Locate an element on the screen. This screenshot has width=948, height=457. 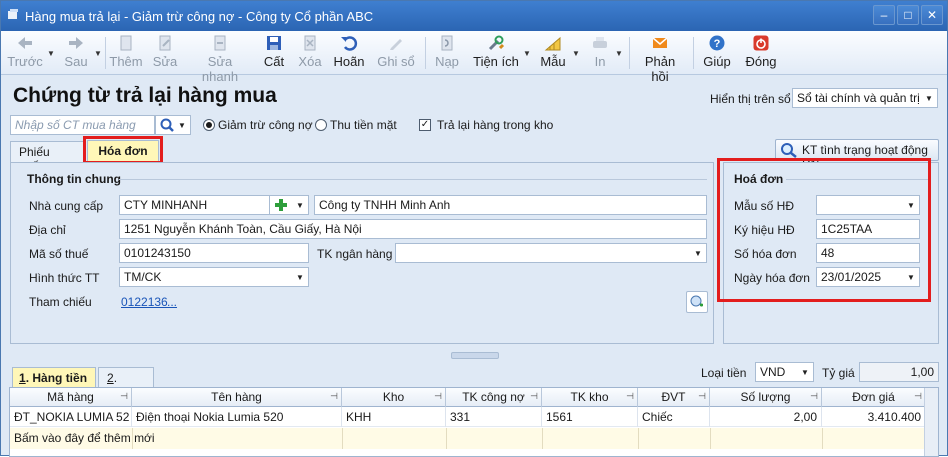
invoice-panel-highlight is located at coordinates (824, 230).